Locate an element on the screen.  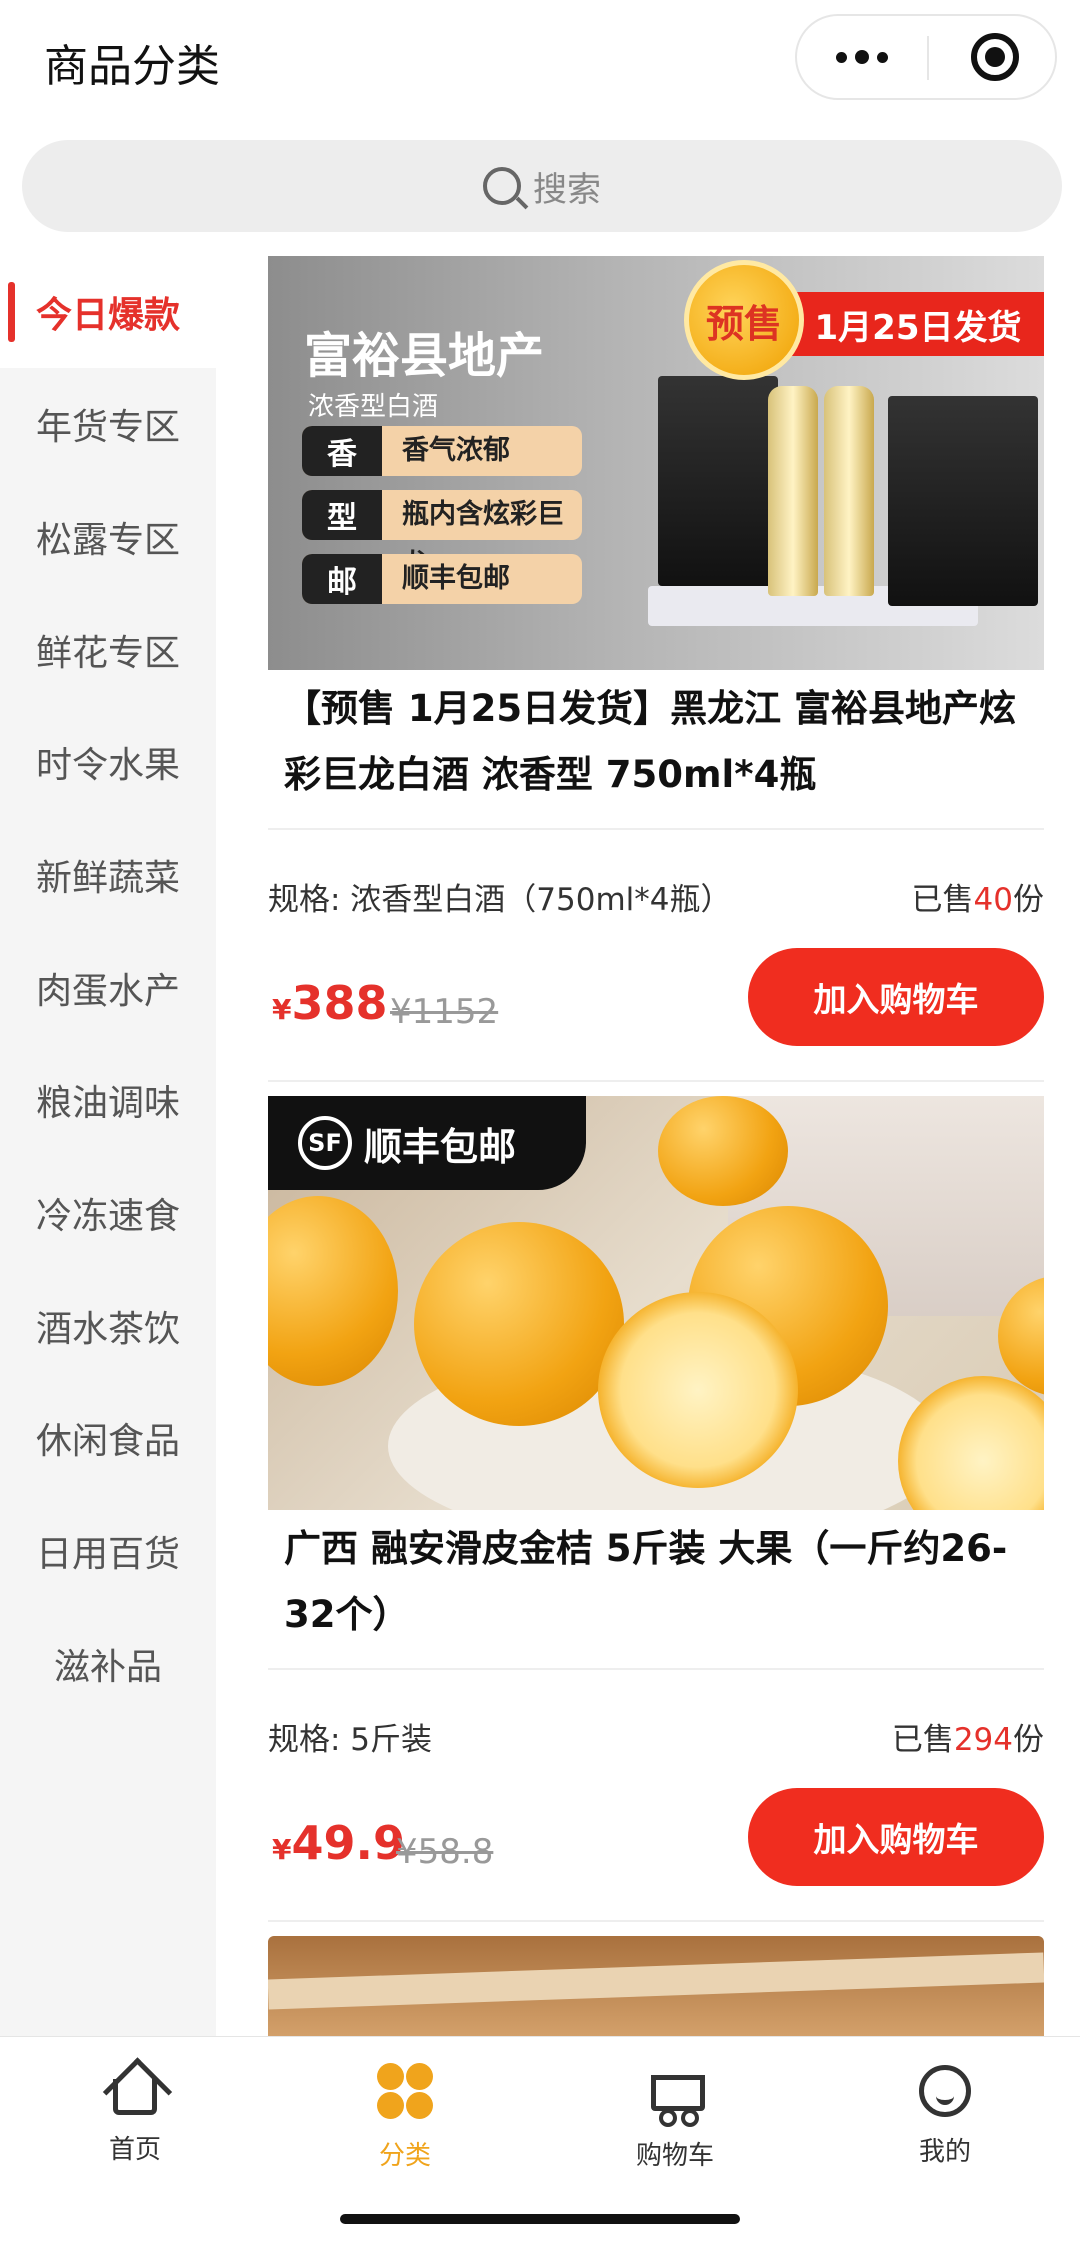
feature-value: 香气浓郁 is located at coordinates (456, 450).